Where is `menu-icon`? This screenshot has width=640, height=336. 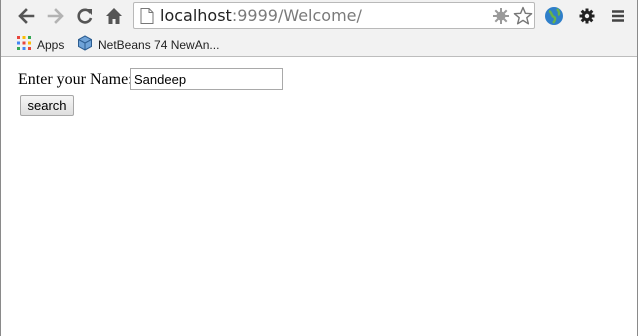
menu-icon is located at coordinates (618, 16).